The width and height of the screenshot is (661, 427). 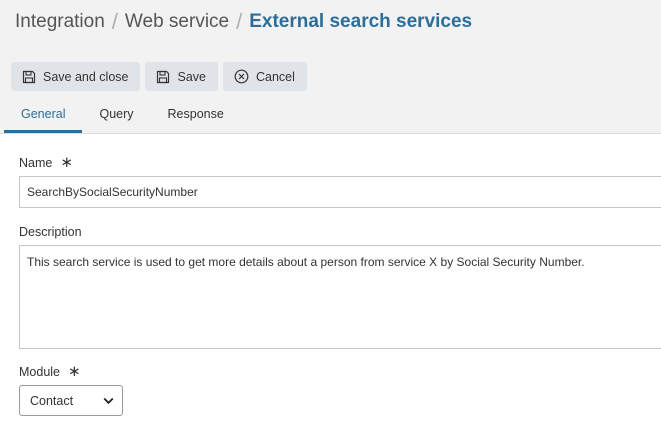 I want to click on module-label: Module ∗, so click(x=50, y=371).